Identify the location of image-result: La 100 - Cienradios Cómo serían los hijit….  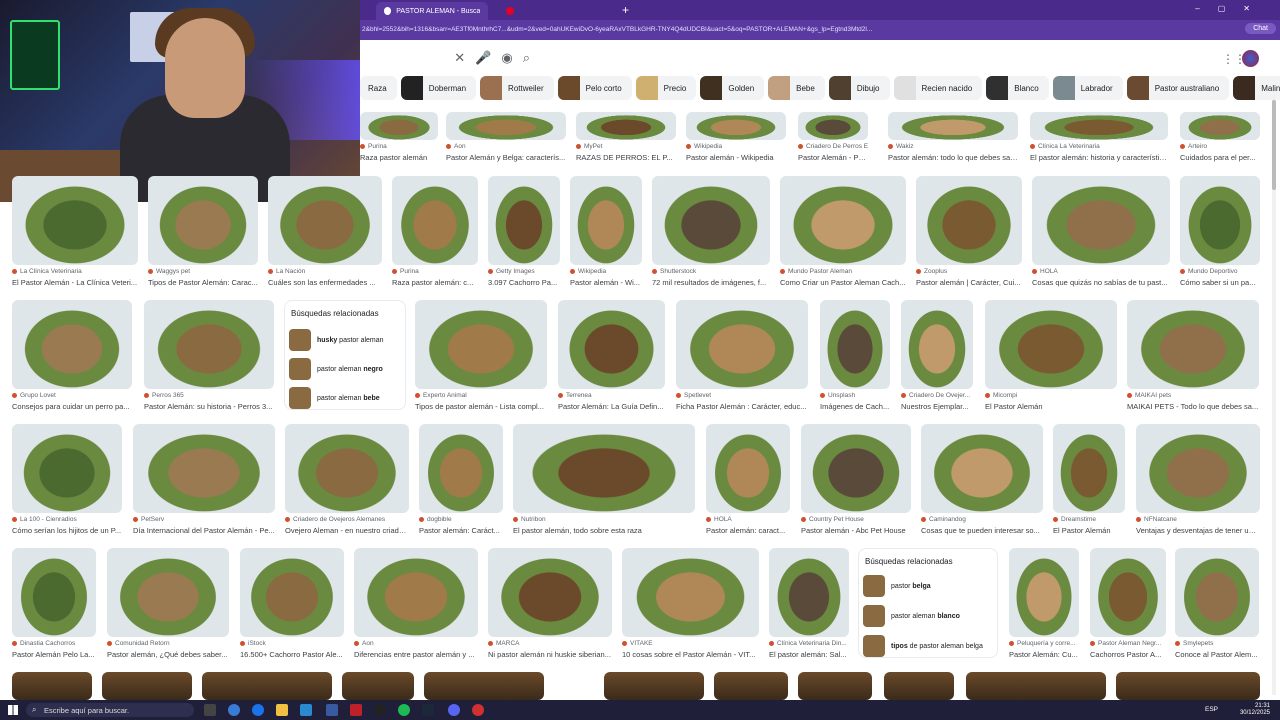
(67, 483).